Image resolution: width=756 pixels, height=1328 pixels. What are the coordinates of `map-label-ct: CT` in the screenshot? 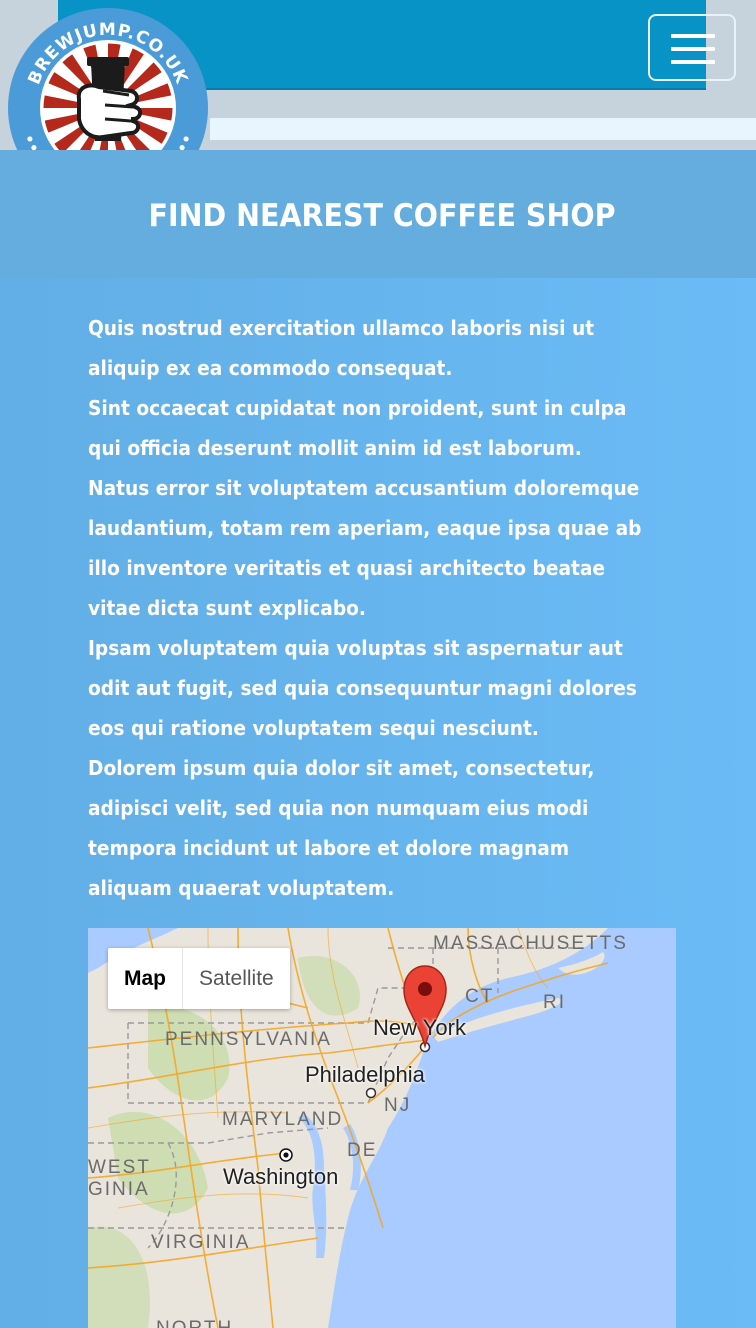 It's located at (480, 996).